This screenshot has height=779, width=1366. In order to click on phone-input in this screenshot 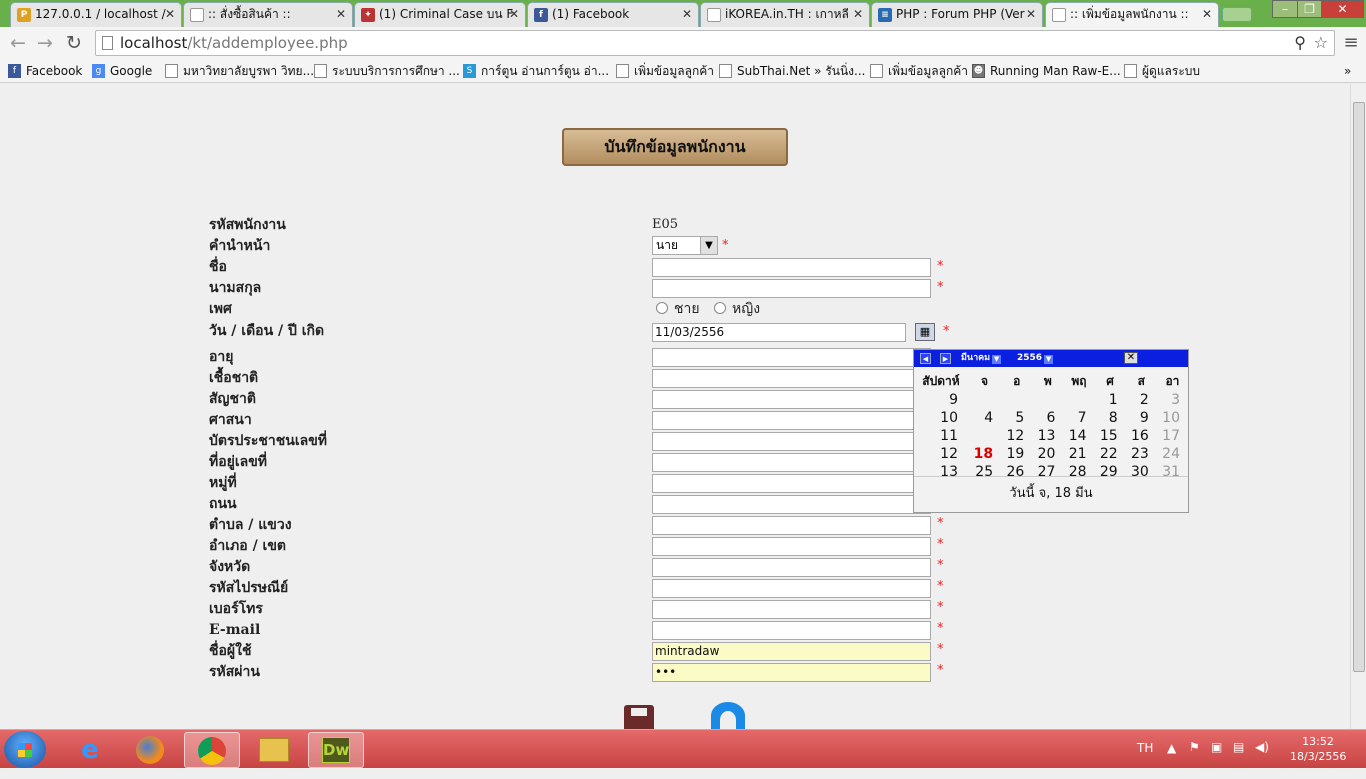, I will do `click(791, 609)`.